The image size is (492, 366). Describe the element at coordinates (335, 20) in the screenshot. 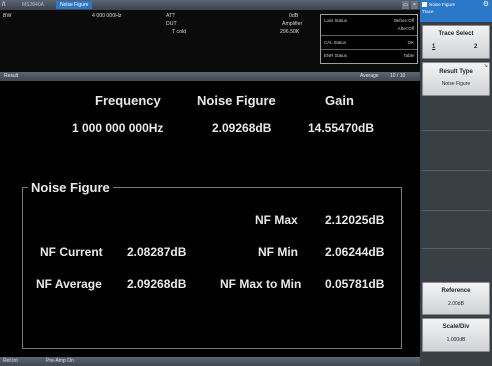

I see `loss-status-label: Loss Status` at that location.